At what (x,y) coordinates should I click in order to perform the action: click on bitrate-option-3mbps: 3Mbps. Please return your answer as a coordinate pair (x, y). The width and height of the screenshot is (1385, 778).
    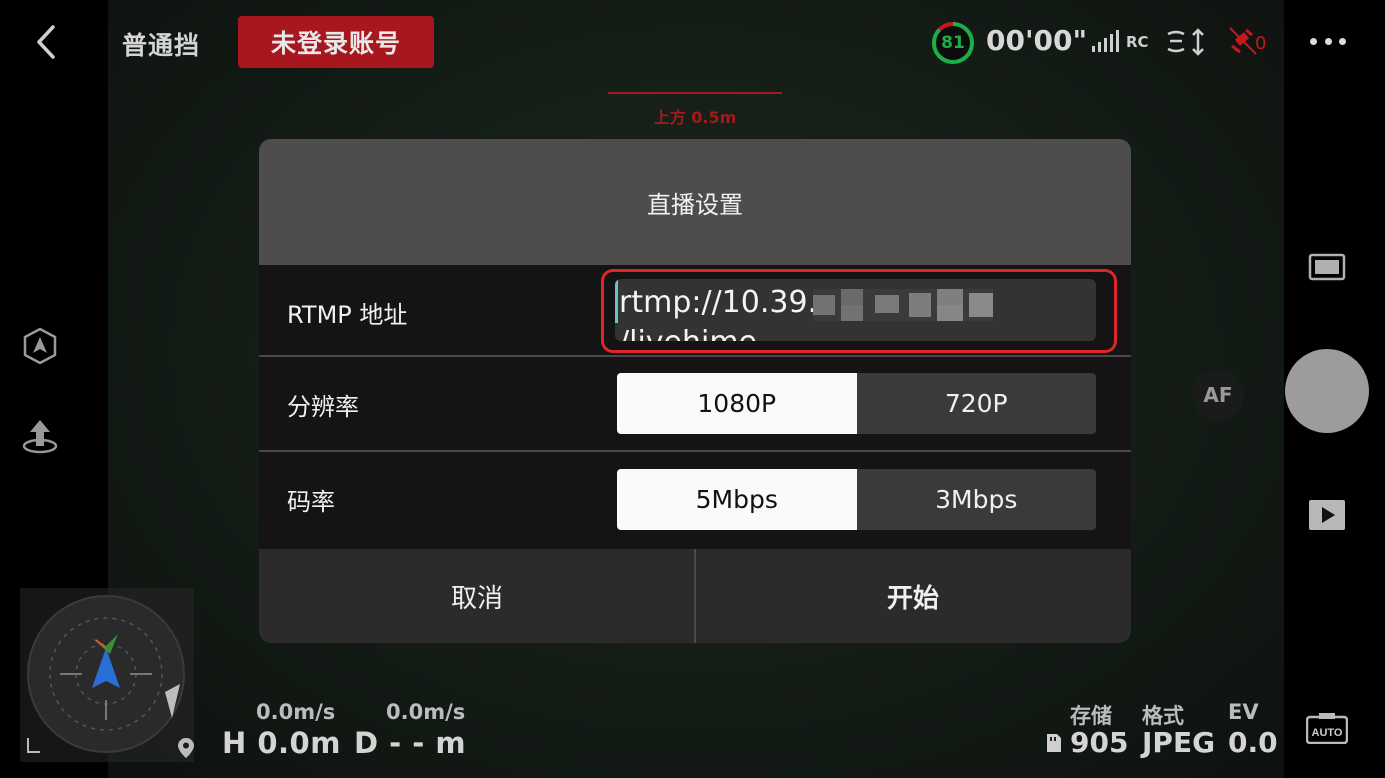
    Looking at the image, I should click on (976, 499).